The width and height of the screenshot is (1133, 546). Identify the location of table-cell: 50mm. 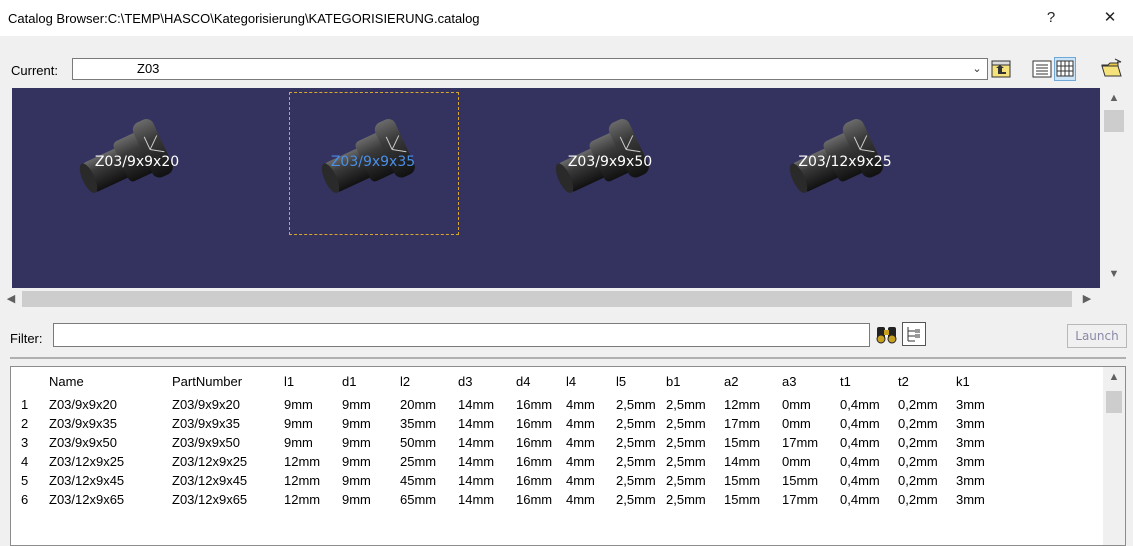
(418, 442).